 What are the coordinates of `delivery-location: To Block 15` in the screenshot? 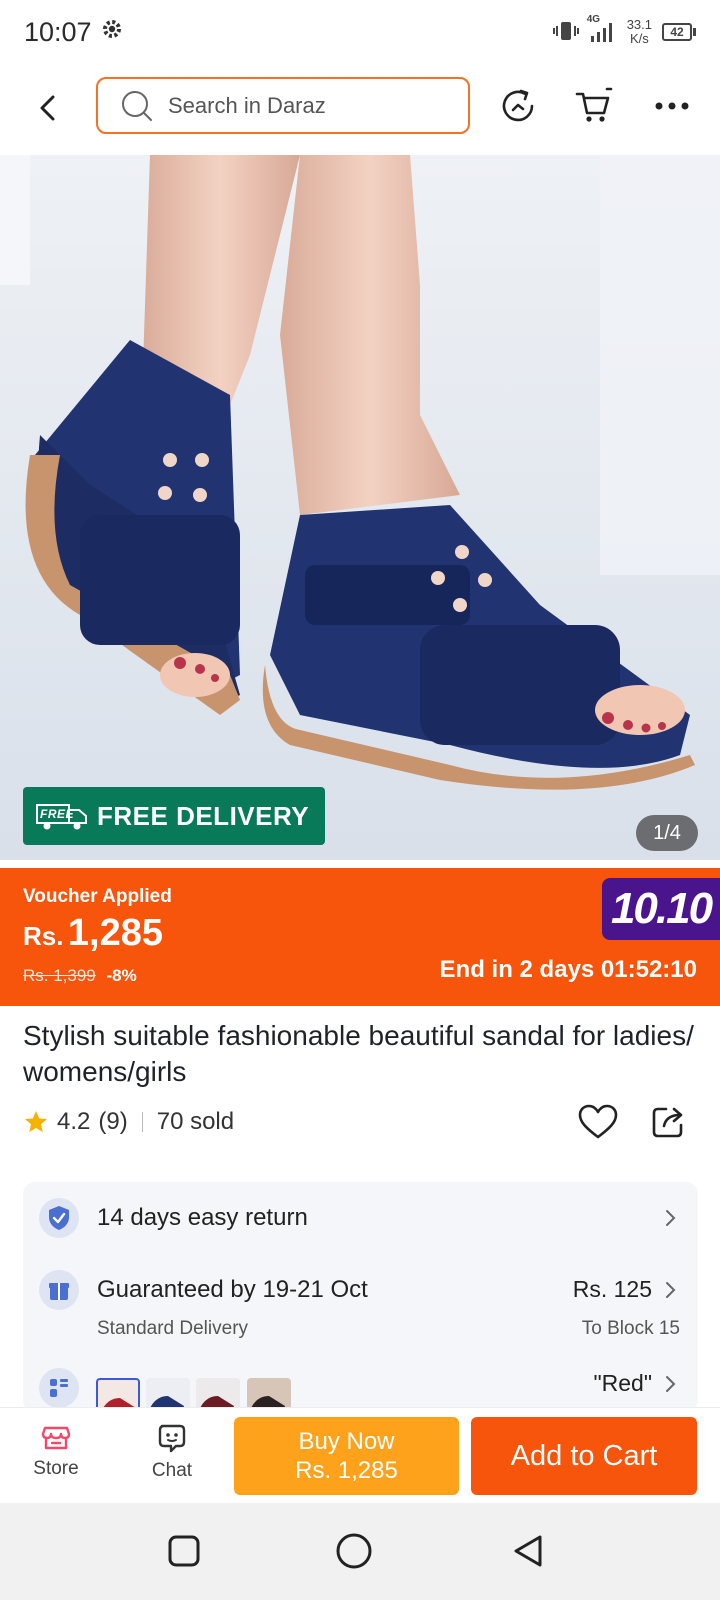 It's located at (630, 1328).